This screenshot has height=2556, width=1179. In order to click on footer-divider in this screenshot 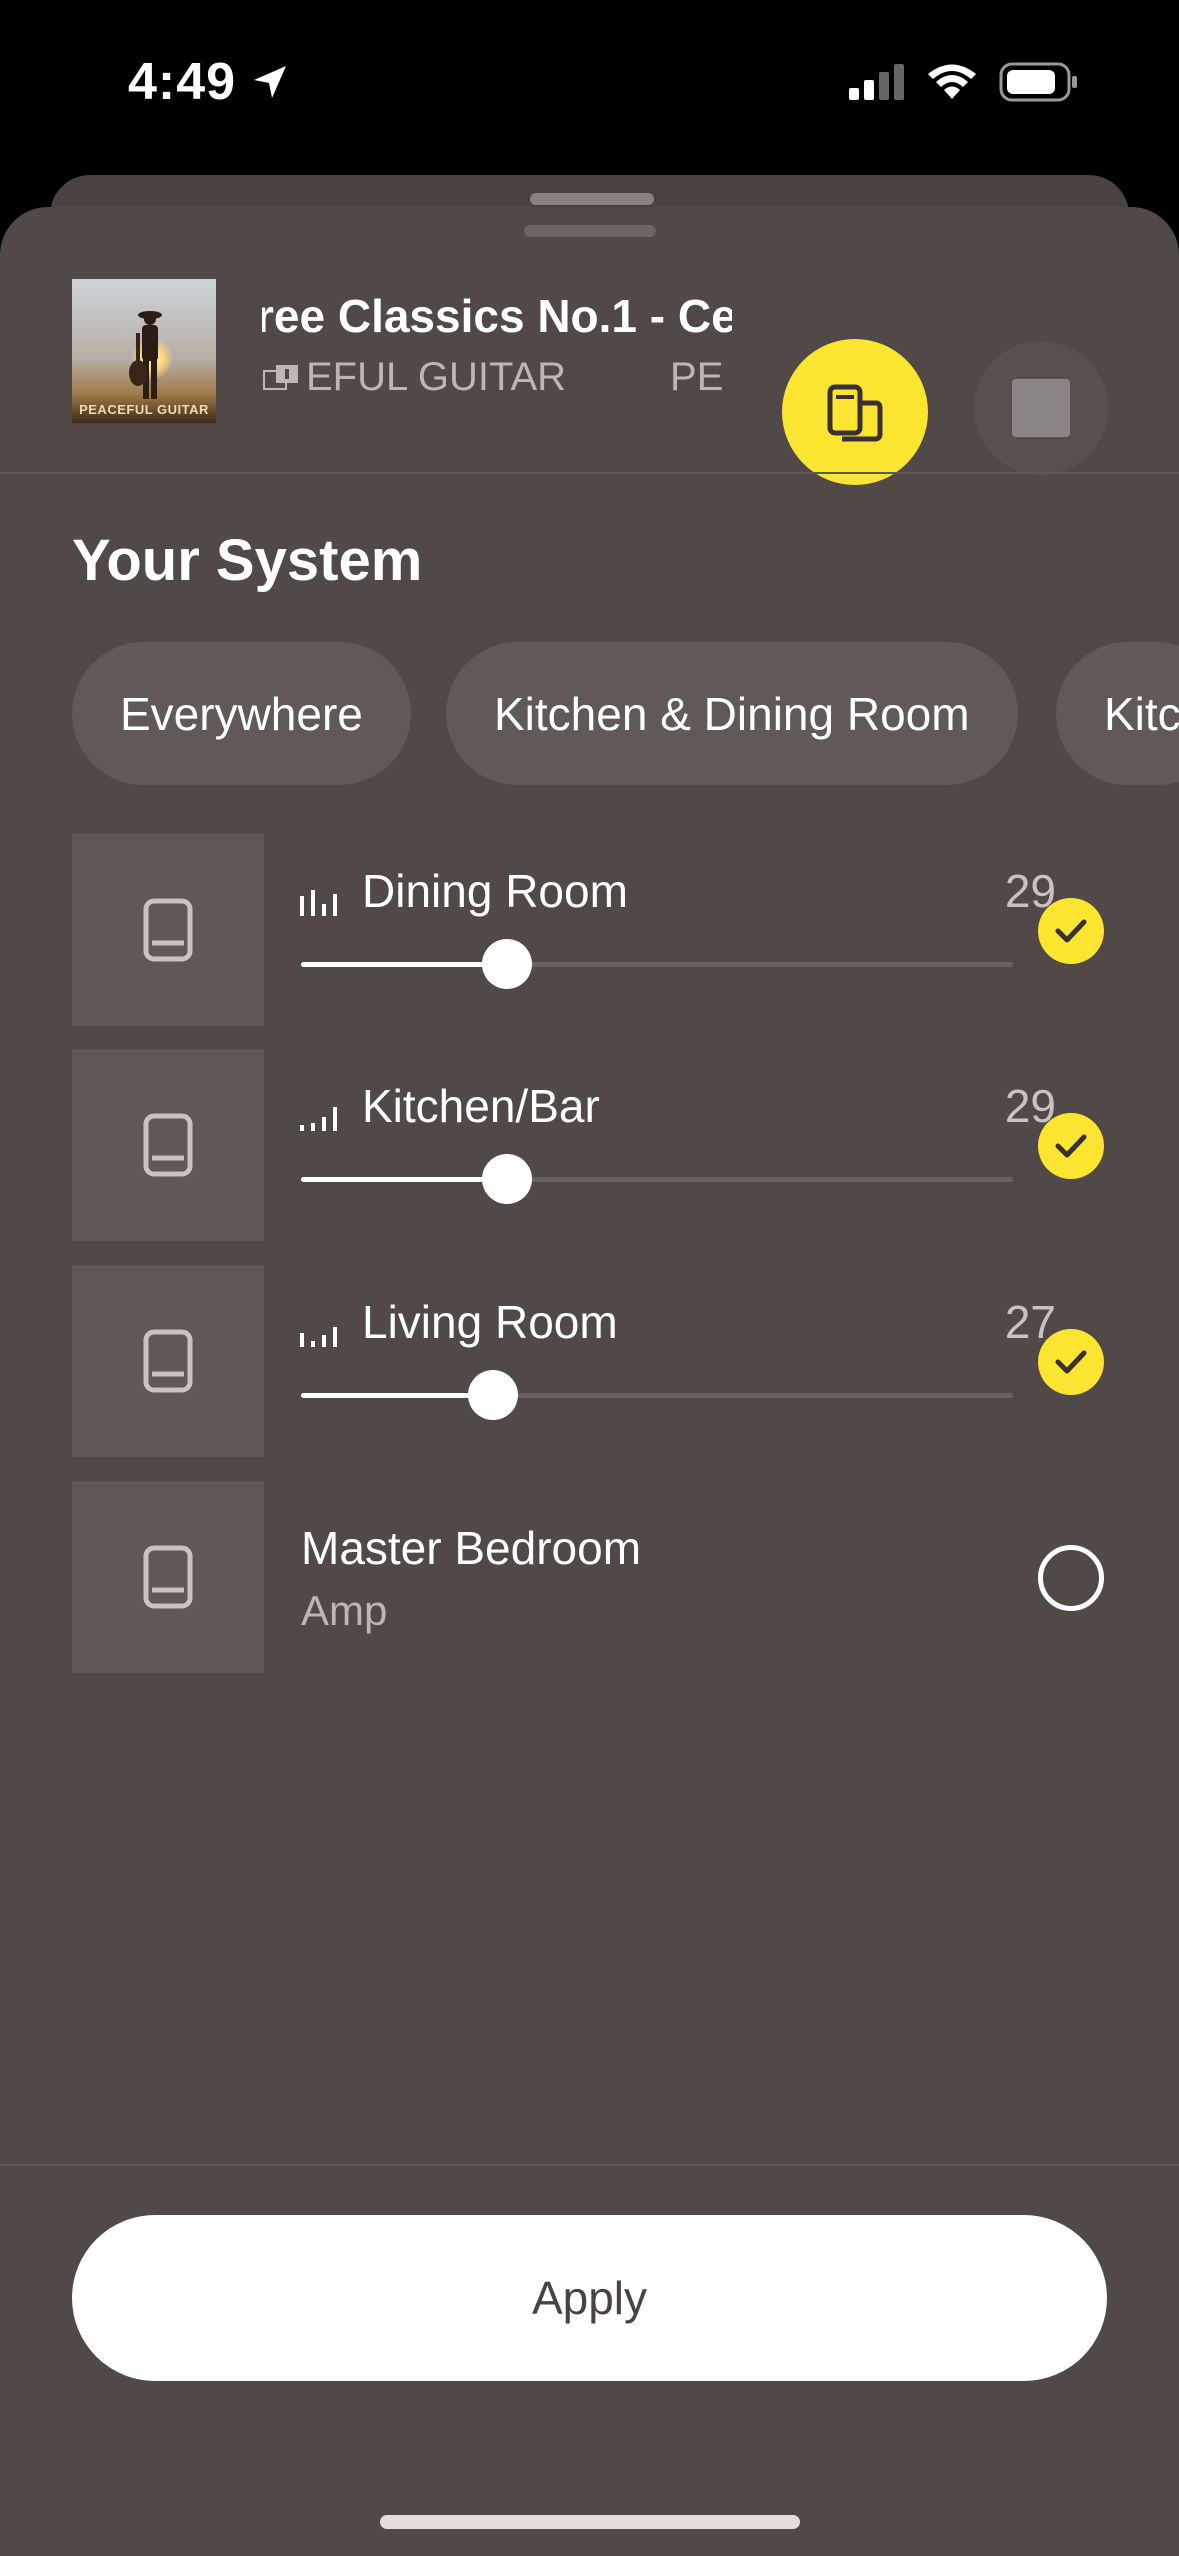, I will do `click(589, 2165)`.